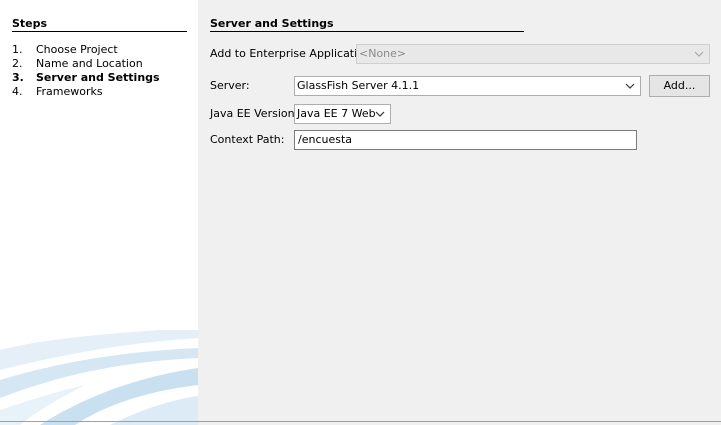 The width and height of the screenshot is (721, 425). What do you see at coordinates (533, 54) in the screenshot?
I see `enterprise-app-select: <None>` at bounding box center [533, 54].